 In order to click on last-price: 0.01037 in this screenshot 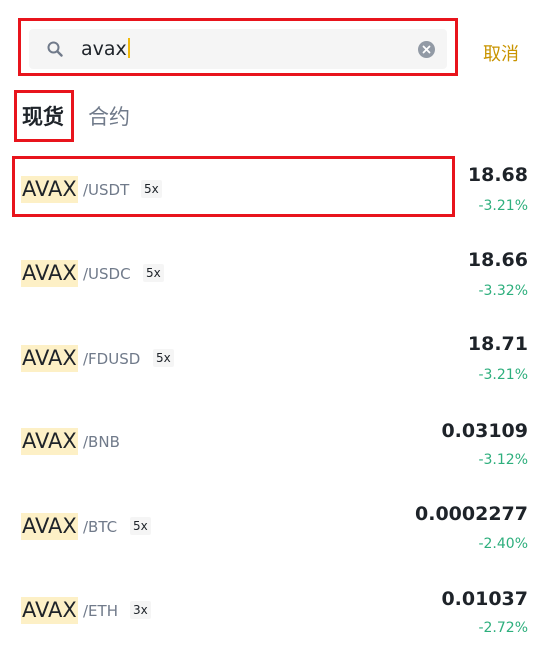, I will do `click(484, 599)`.